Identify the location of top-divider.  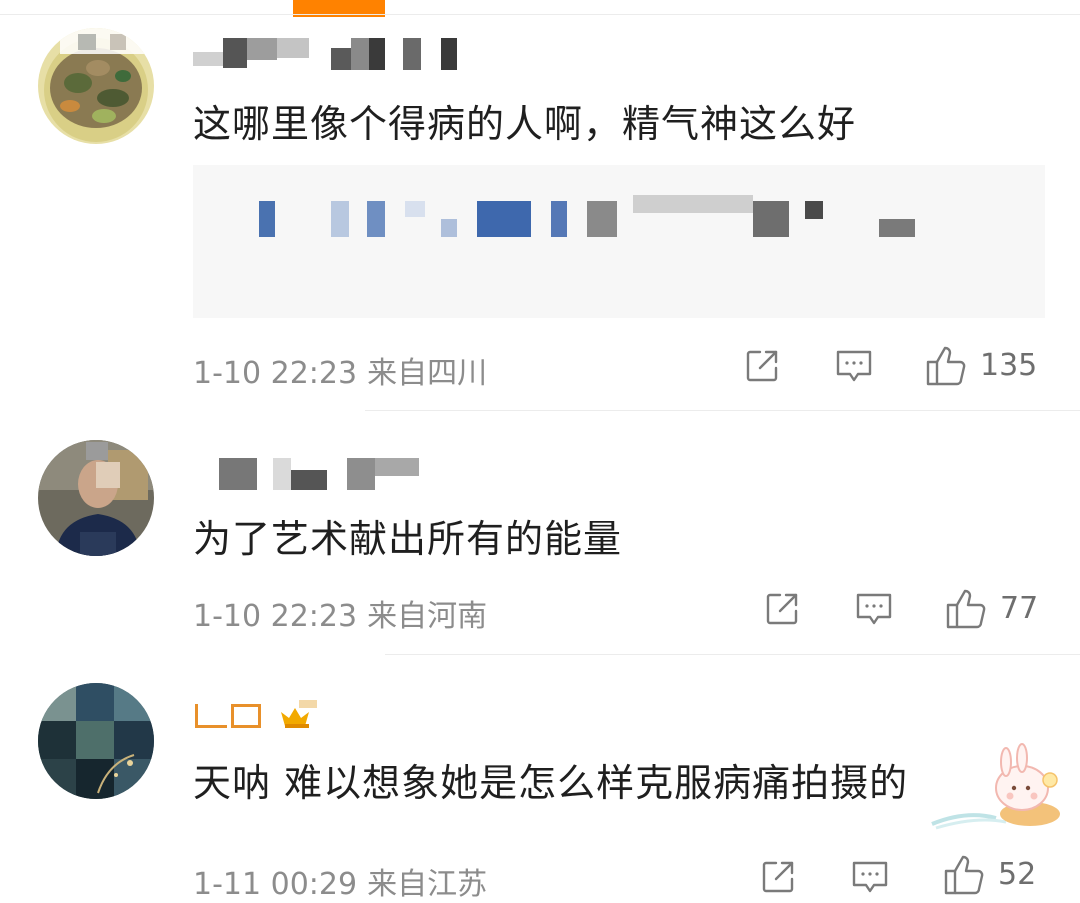
(540, 14).